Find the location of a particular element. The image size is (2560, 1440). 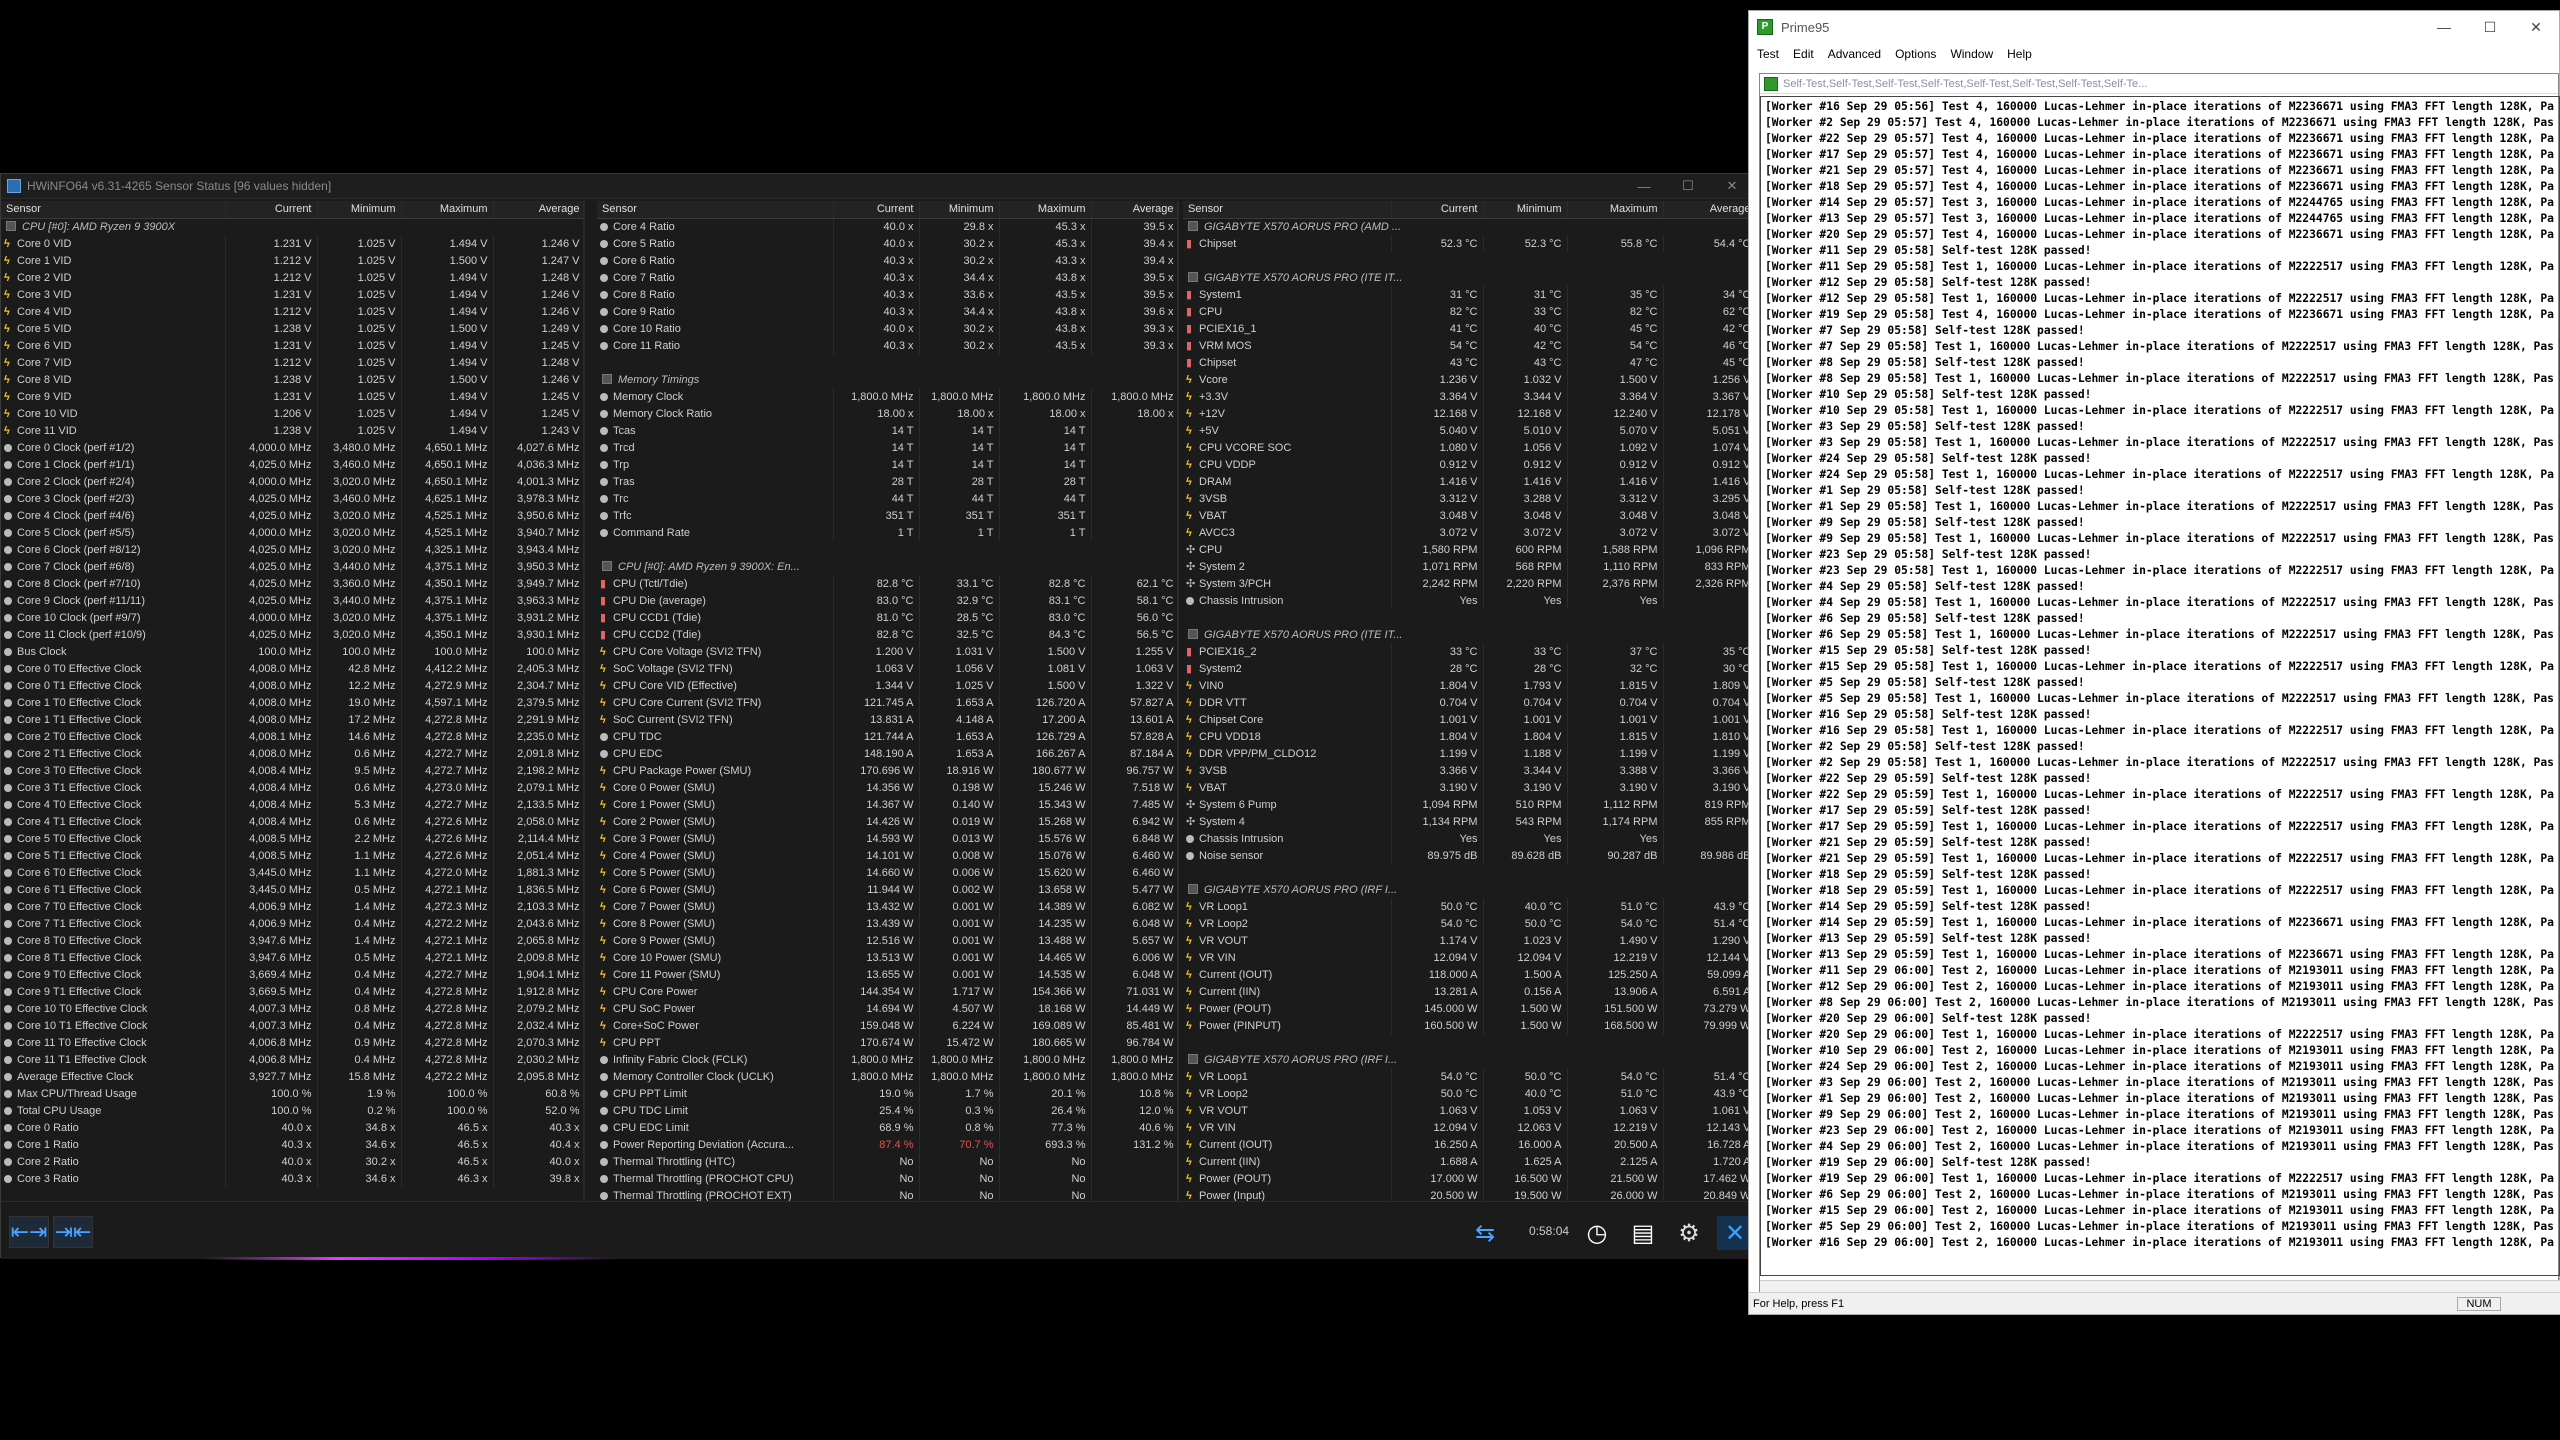

column-header-maximum: Maximum is located at coordinates (1615, 210).